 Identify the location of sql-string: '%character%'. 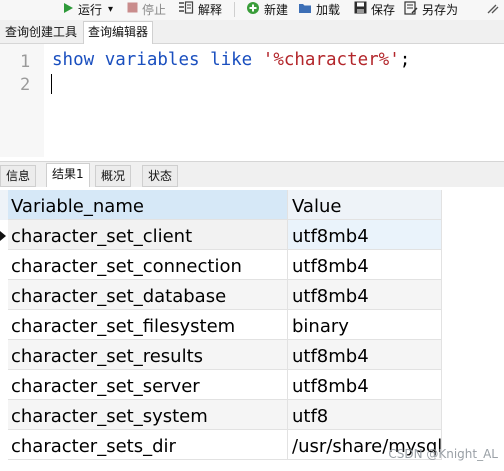
(331, 60).